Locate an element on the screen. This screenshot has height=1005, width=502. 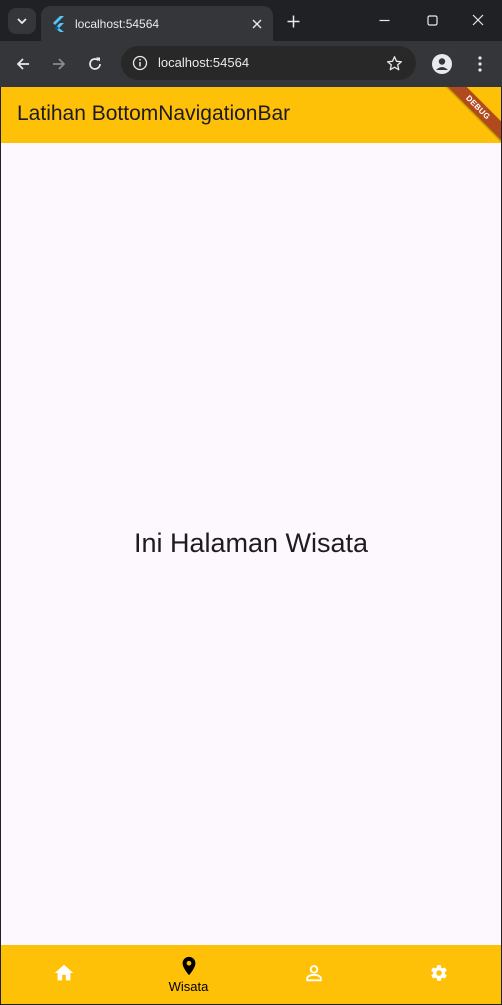
home-icon is located at coordinates (64, 973).